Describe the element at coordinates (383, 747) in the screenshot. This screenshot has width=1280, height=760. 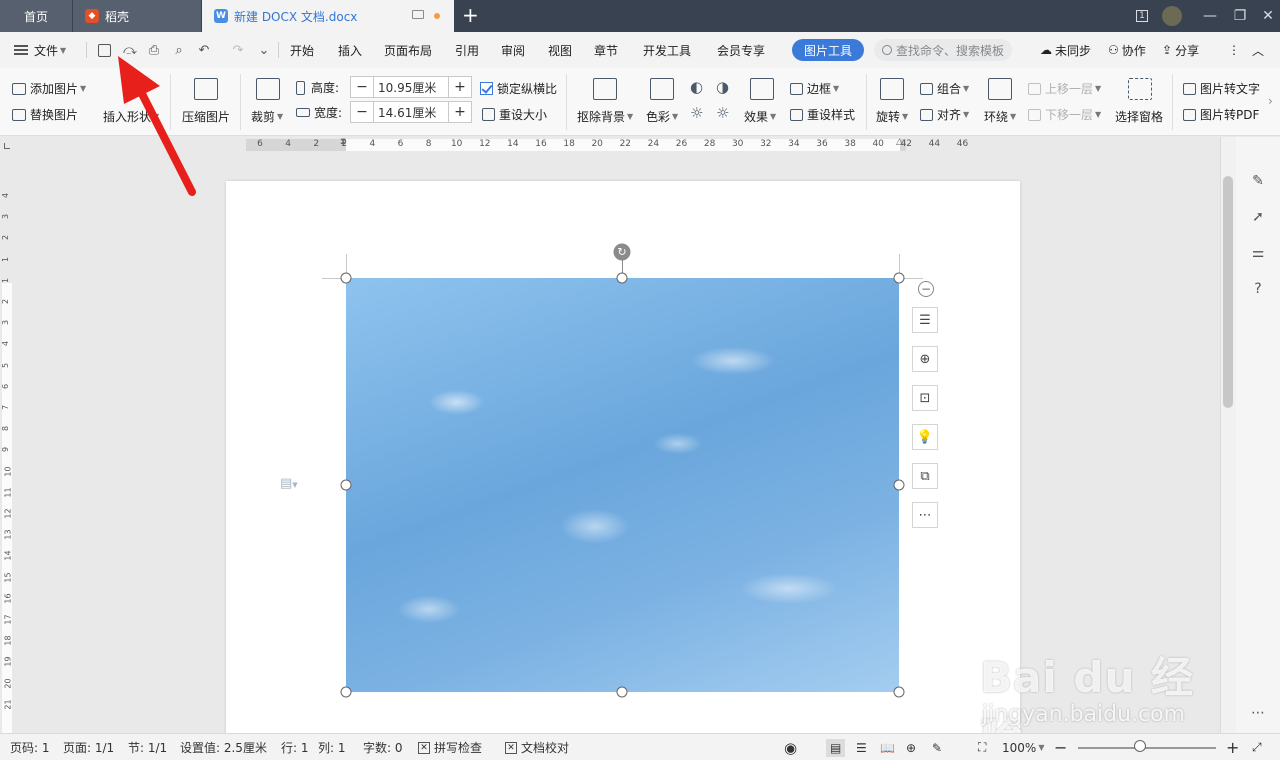
I see `status-word-count: 字数: 0` at that location.